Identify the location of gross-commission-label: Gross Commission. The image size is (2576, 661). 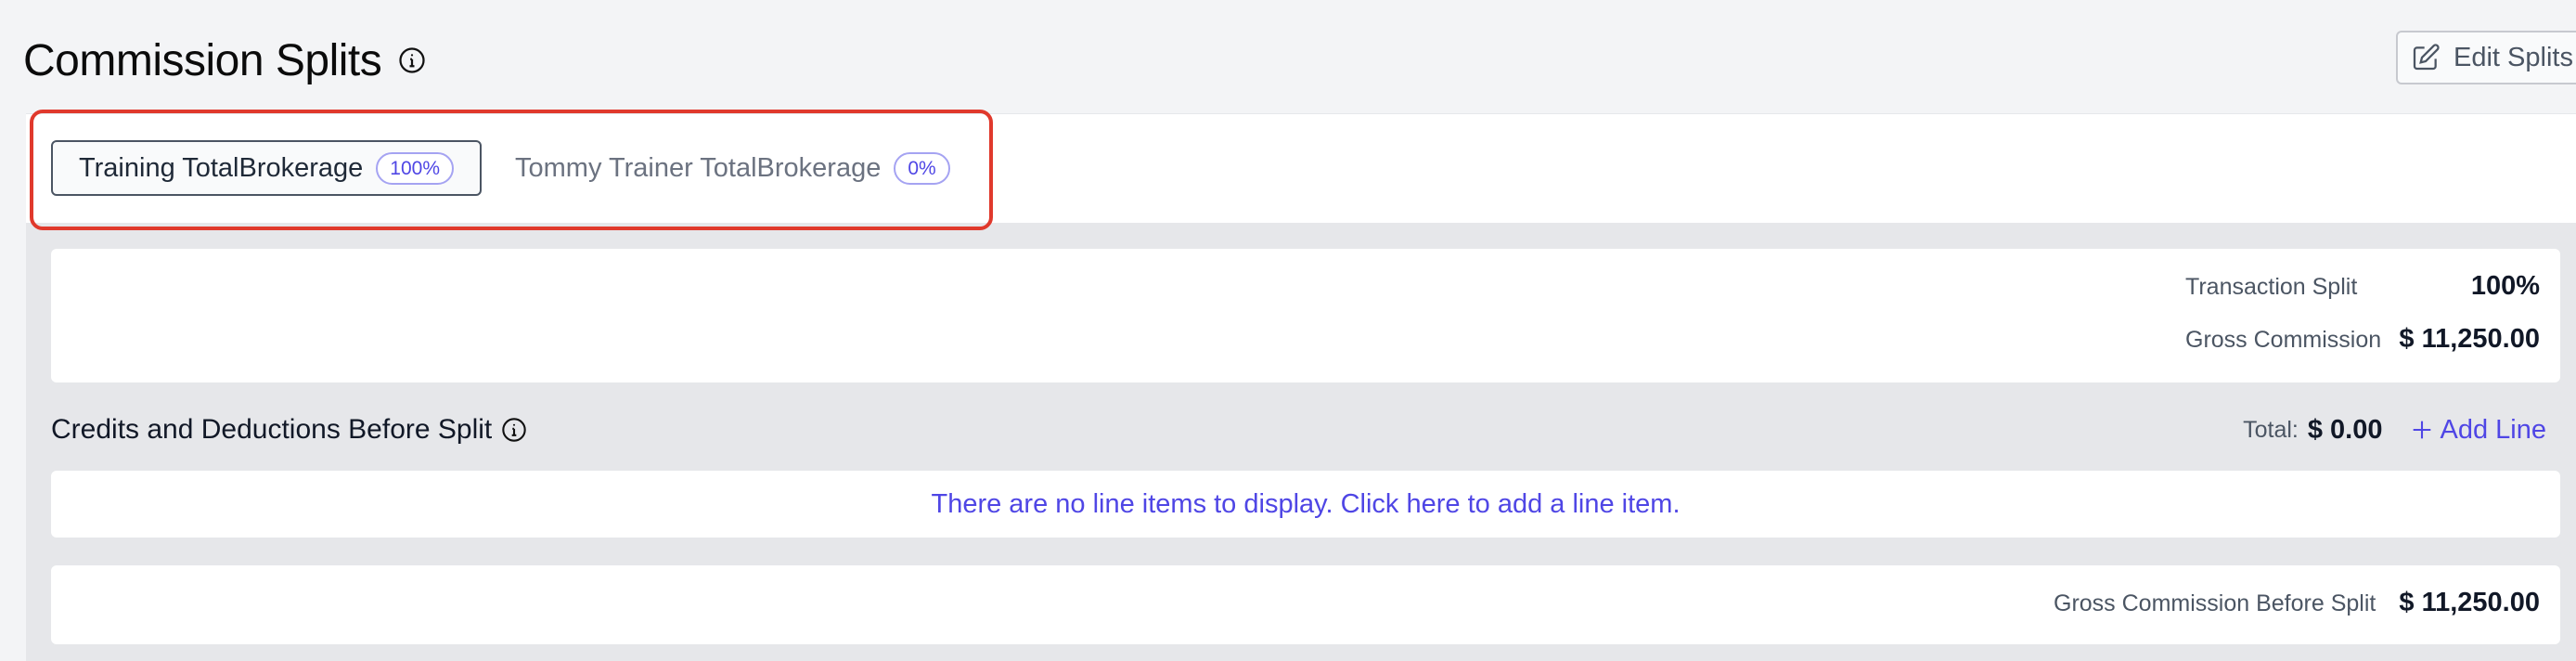
(2283, 340).